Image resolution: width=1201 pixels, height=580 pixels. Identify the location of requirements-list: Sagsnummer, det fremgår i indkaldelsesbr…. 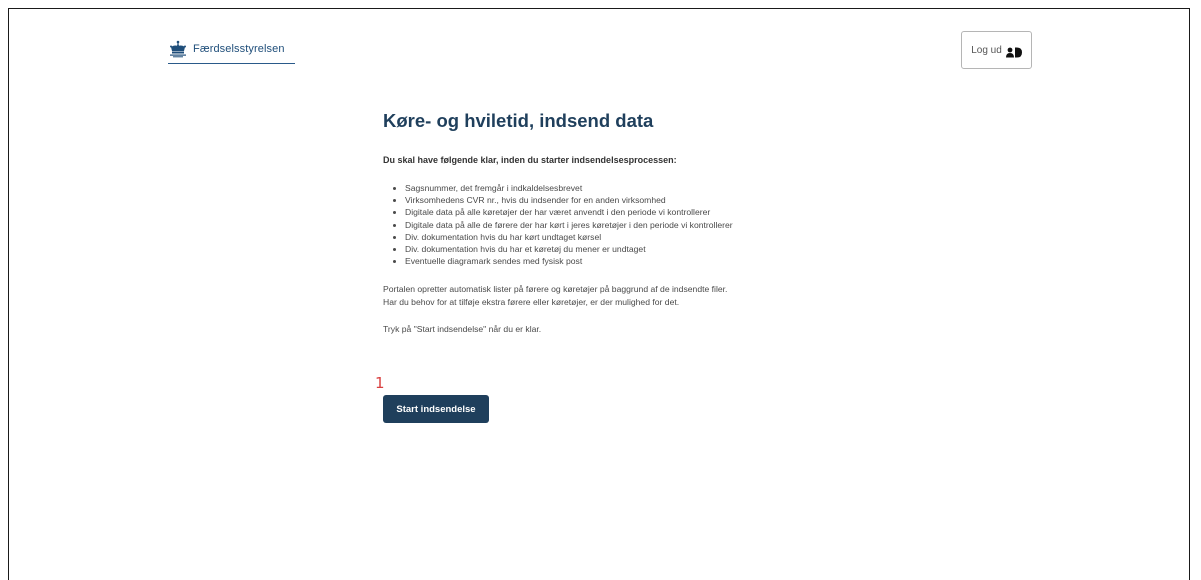
(603, 224).